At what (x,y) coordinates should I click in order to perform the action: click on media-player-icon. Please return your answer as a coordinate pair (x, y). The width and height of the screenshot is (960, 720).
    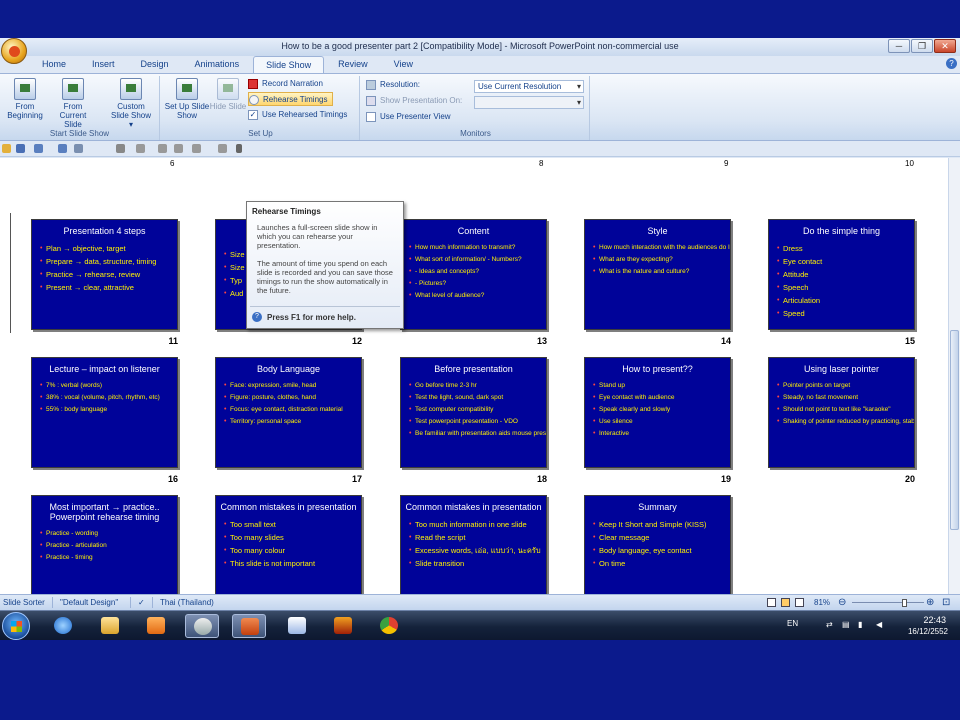
    Looking at the image, I should click on (156, 626).